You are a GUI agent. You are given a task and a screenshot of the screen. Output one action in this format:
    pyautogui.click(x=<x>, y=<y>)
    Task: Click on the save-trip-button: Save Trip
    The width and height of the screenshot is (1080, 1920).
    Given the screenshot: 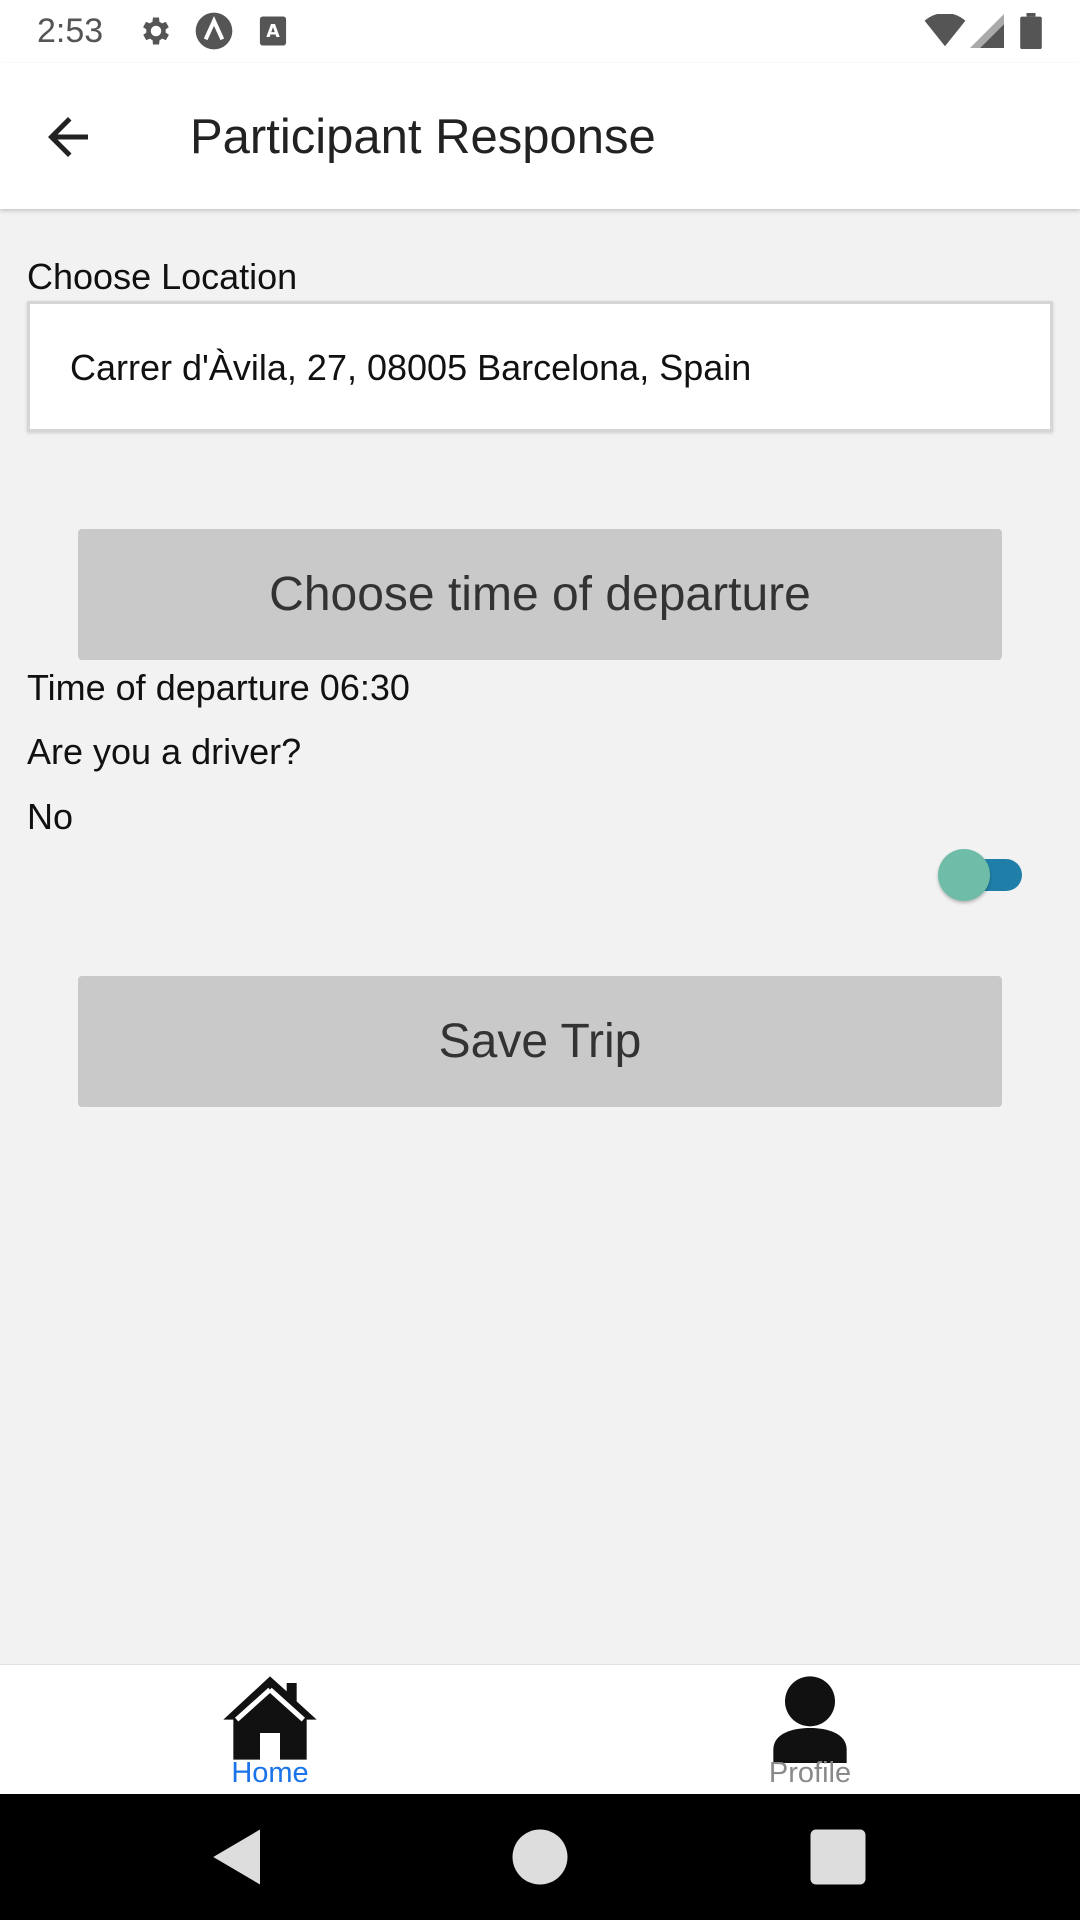 What is the action you would take?
    pyautogui.click(x=540, y=1041)
    